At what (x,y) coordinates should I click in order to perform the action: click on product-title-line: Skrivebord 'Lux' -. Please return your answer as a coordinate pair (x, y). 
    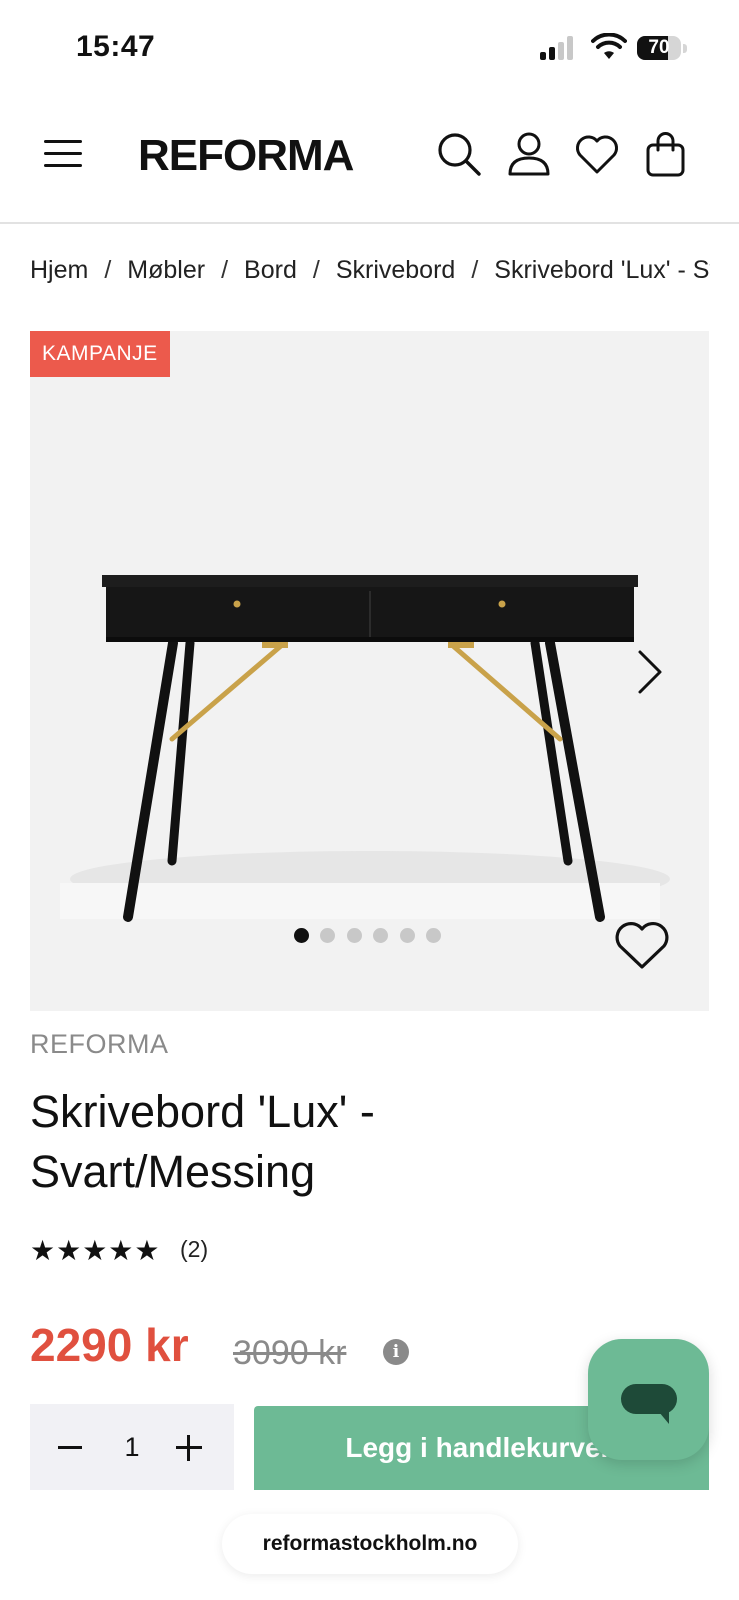
    Looking at the image, I should click on (202, 1111).